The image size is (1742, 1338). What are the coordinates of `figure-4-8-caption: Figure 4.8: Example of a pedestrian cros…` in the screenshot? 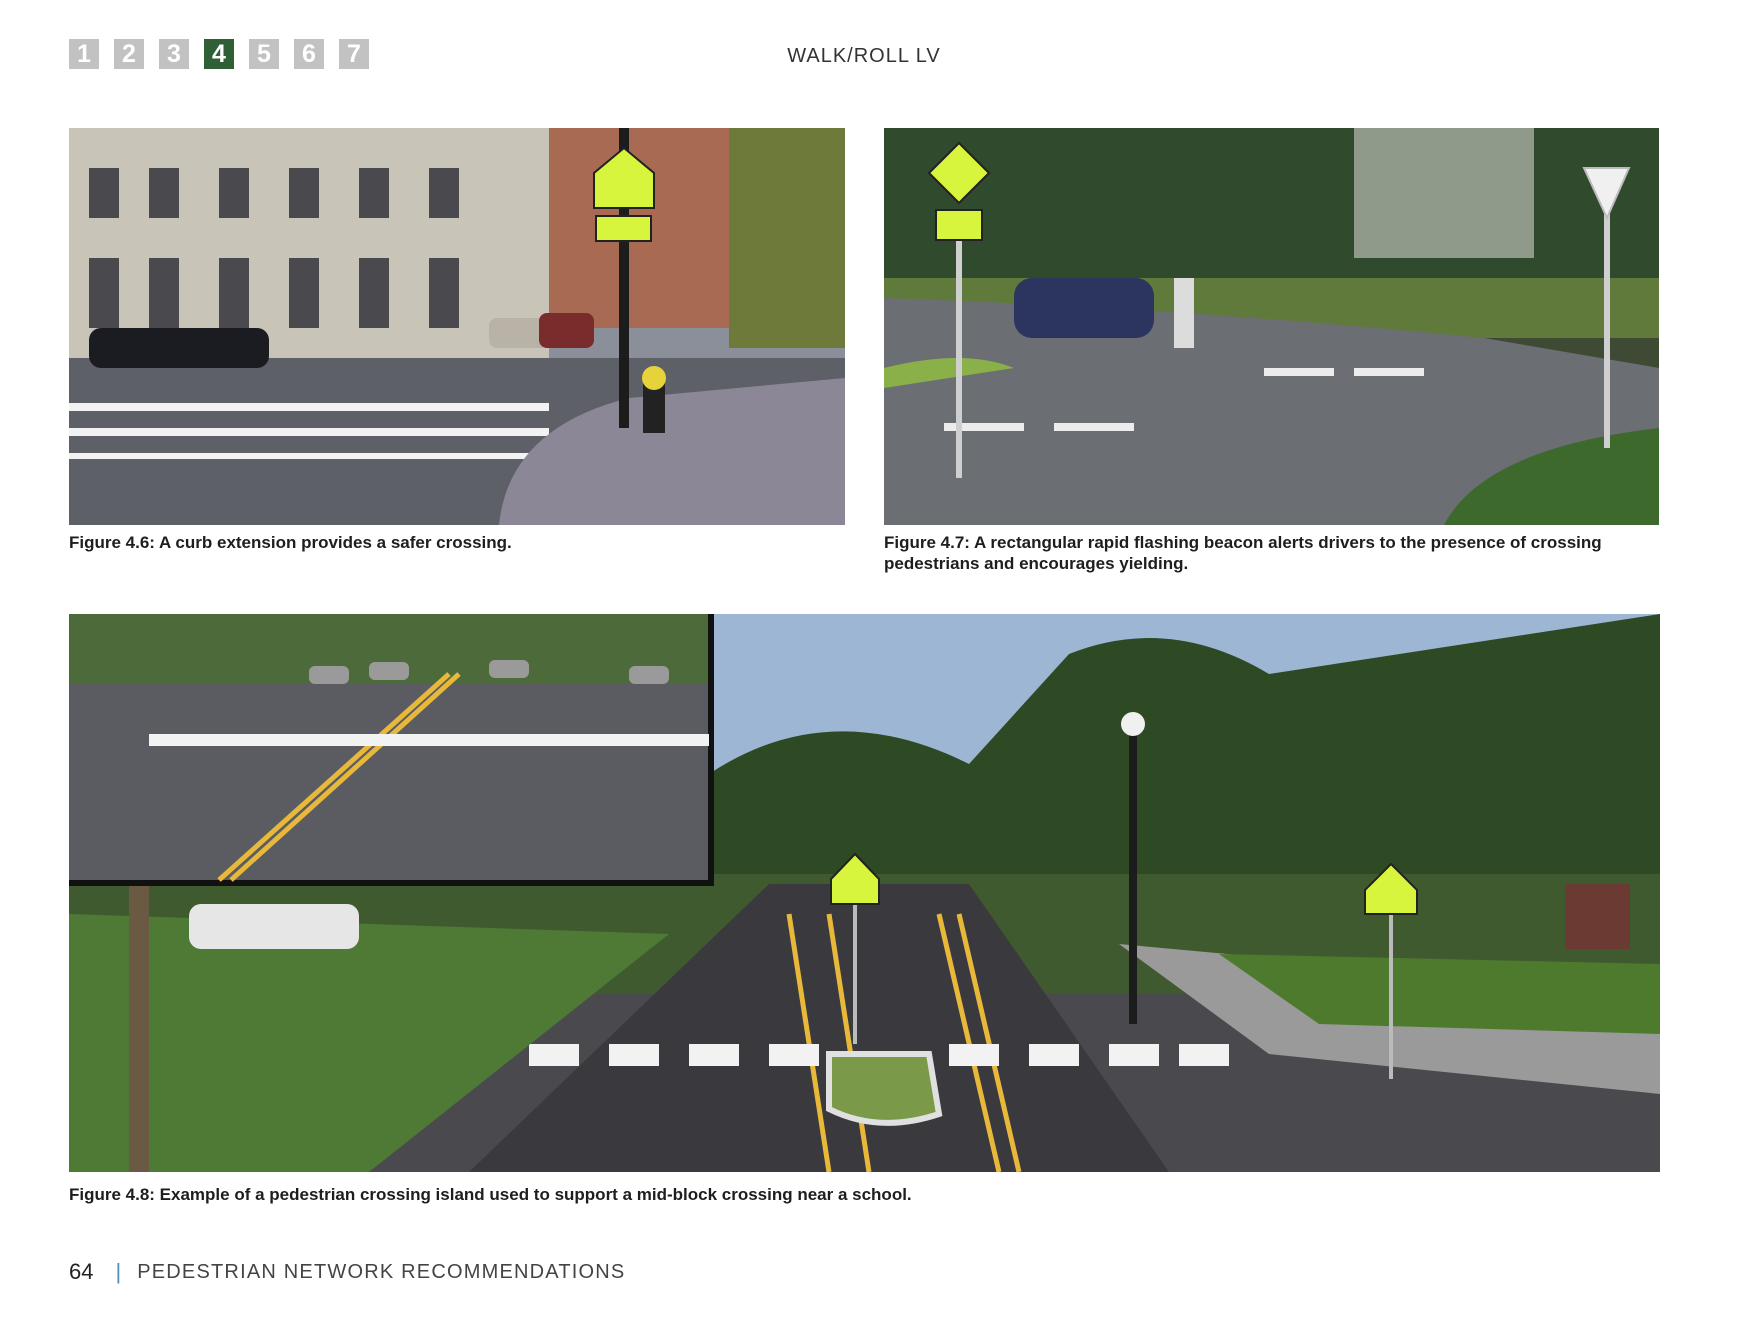 It's located at (490, 1194).